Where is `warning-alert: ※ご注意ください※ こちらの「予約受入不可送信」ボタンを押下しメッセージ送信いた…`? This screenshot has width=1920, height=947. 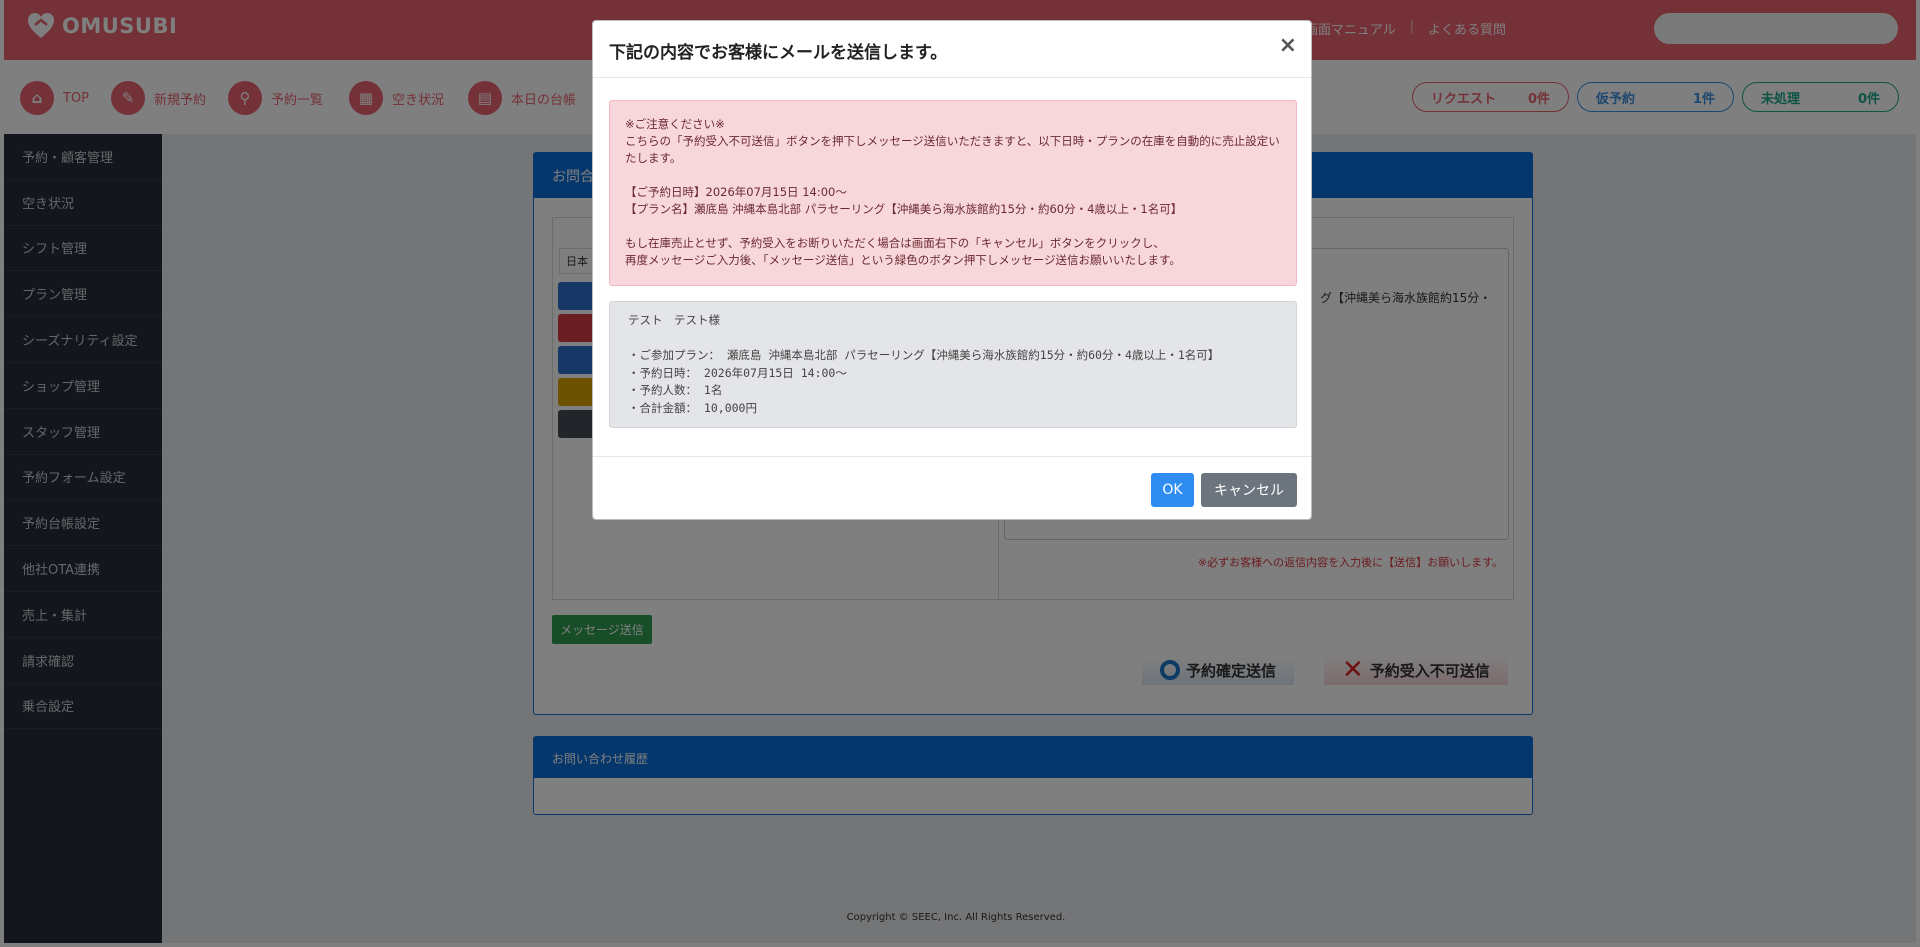 warning-alert: ※ご注意ください※ こちらの「予約受入不可送信」ボタンを押下しメッセージ送信いた… is located at coordinates (953, 193).